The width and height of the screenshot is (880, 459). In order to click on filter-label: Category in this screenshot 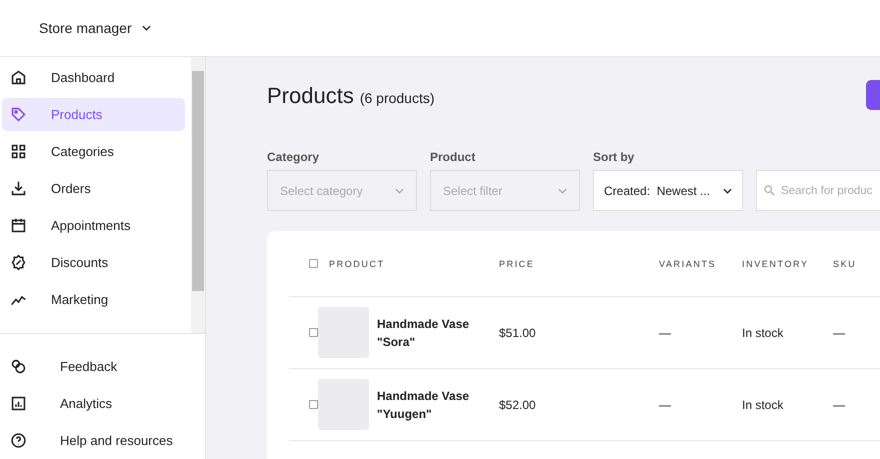, I will do `click(293, 157)`.